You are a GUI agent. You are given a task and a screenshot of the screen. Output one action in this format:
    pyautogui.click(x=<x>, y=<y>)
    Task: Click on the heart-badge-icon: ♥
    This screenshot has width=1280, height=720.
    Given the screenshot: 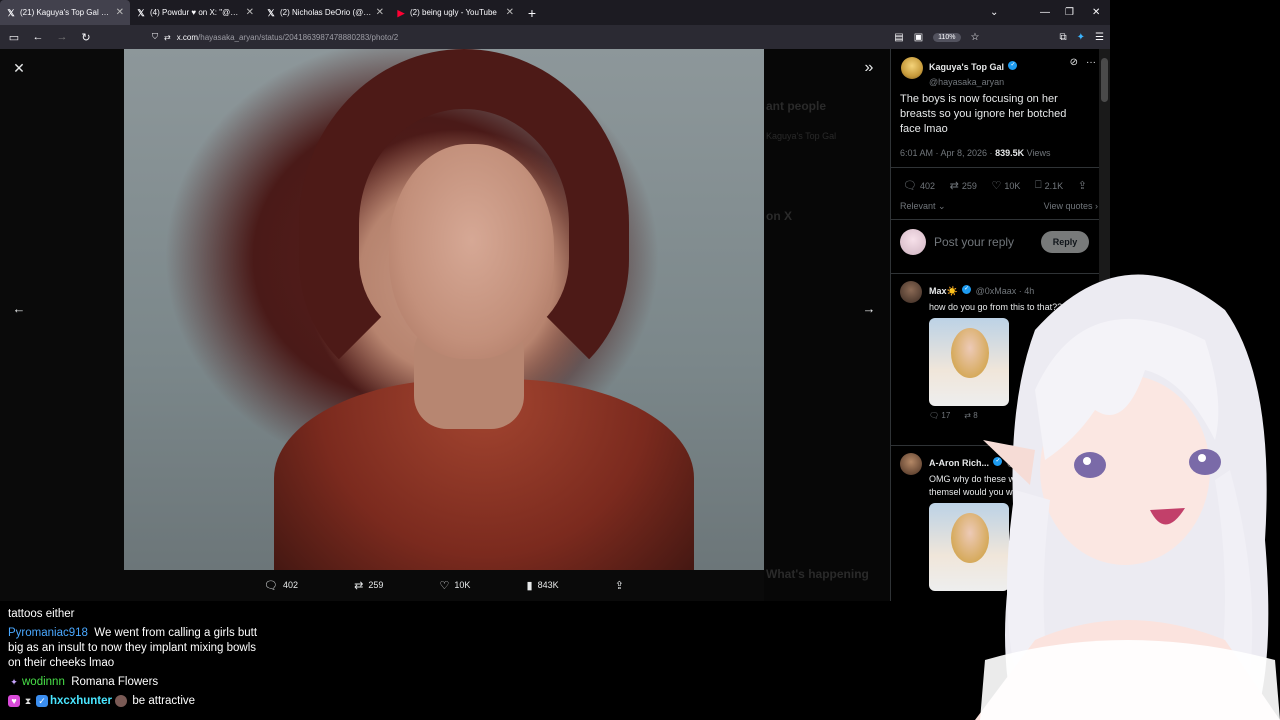 What is the action you would take?
    pyautogui.click(x=14, y=700)
    